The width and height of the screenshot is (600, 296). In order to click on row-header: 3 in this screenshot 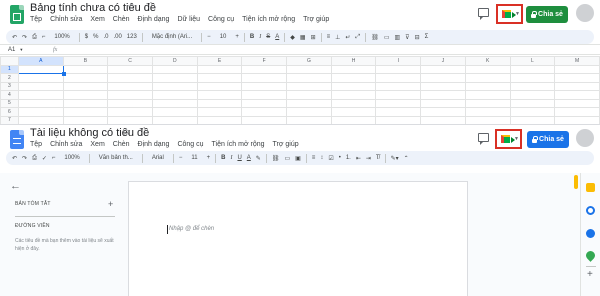, I will do `click(9, 86)`.